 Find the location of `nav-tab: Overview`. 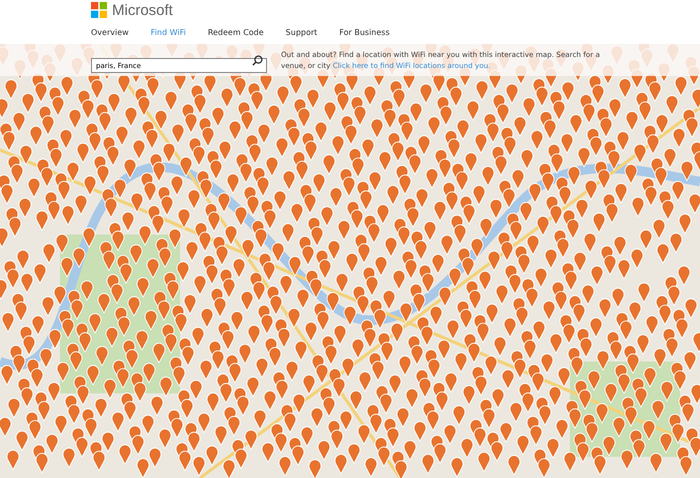

nav-tab: Overview is located at coordinates (110, 32).